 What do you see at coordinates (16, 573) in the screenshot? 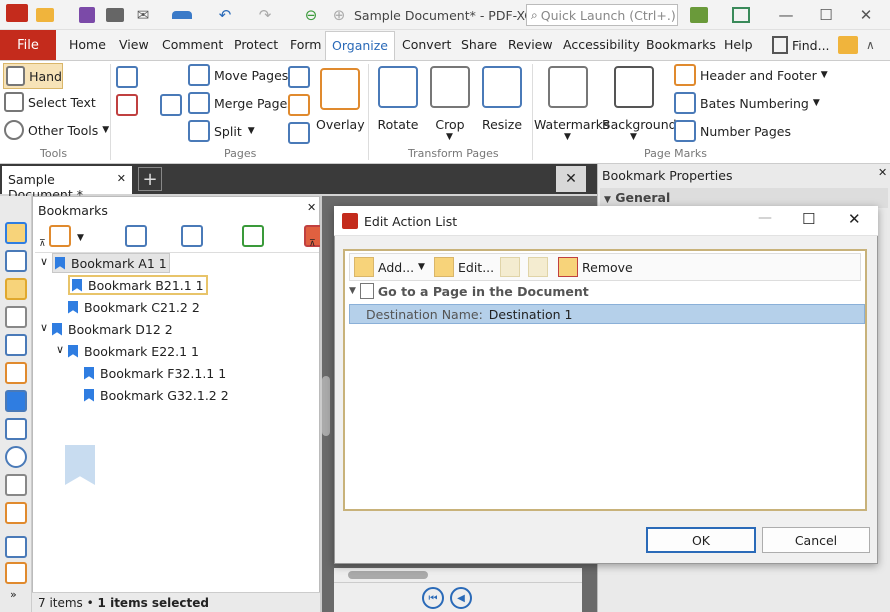
I see `order-icon` at bounding box center [16, 573].